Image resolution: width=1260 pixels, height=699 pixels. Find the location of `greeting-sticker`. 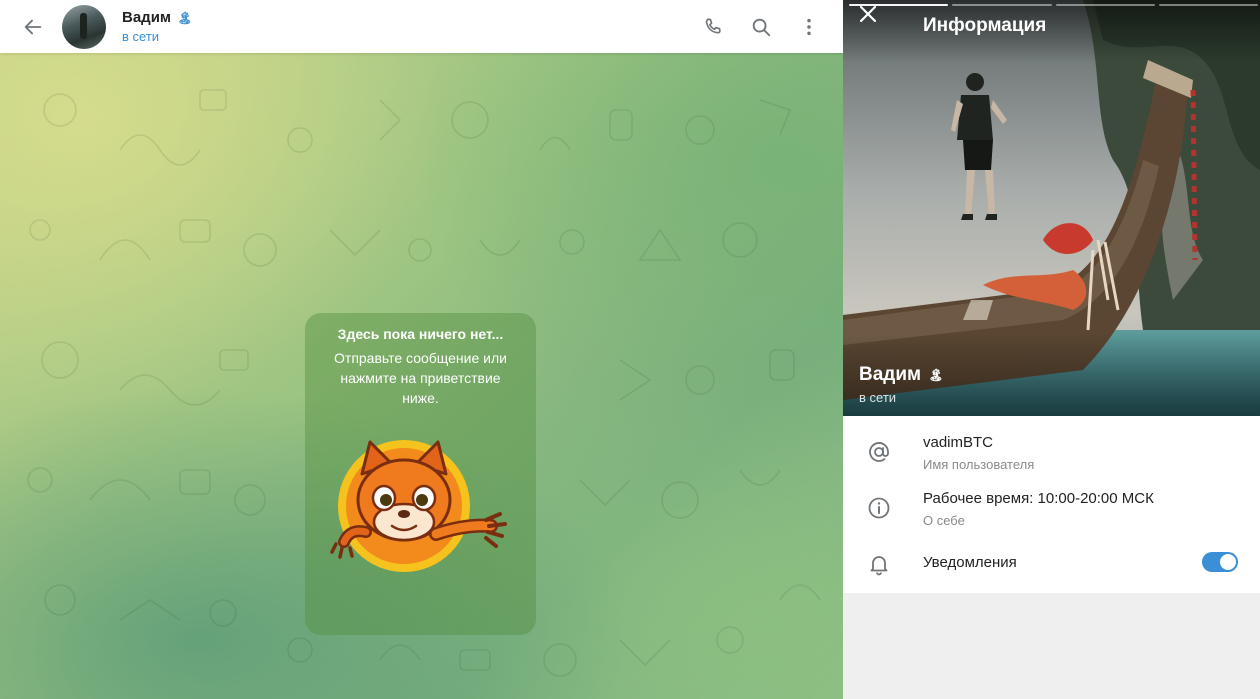

greeting-sticker is located at coordinates (421, 506).